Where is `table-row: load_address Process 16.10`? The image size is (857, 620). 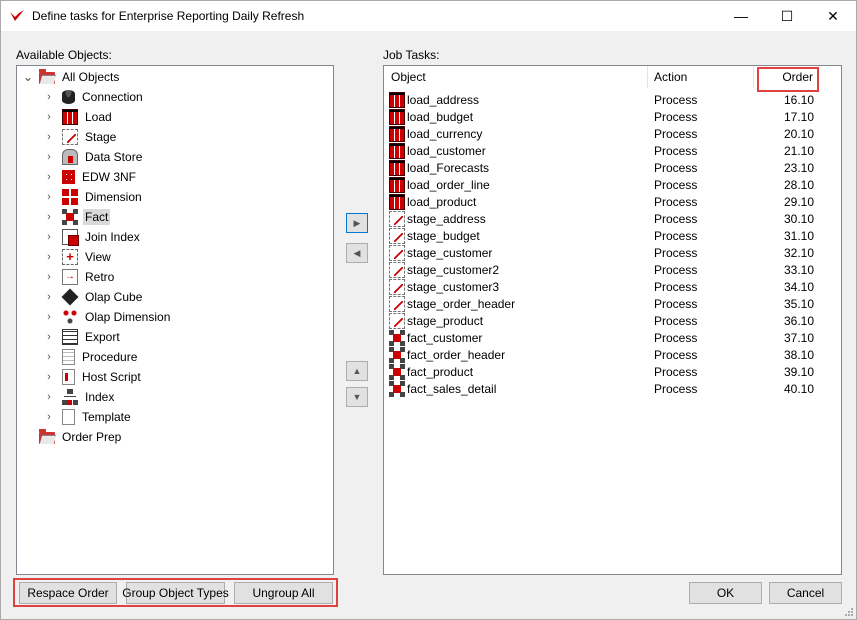 table-row: load_address Process 16.10 is located at coordinates (607, 100).